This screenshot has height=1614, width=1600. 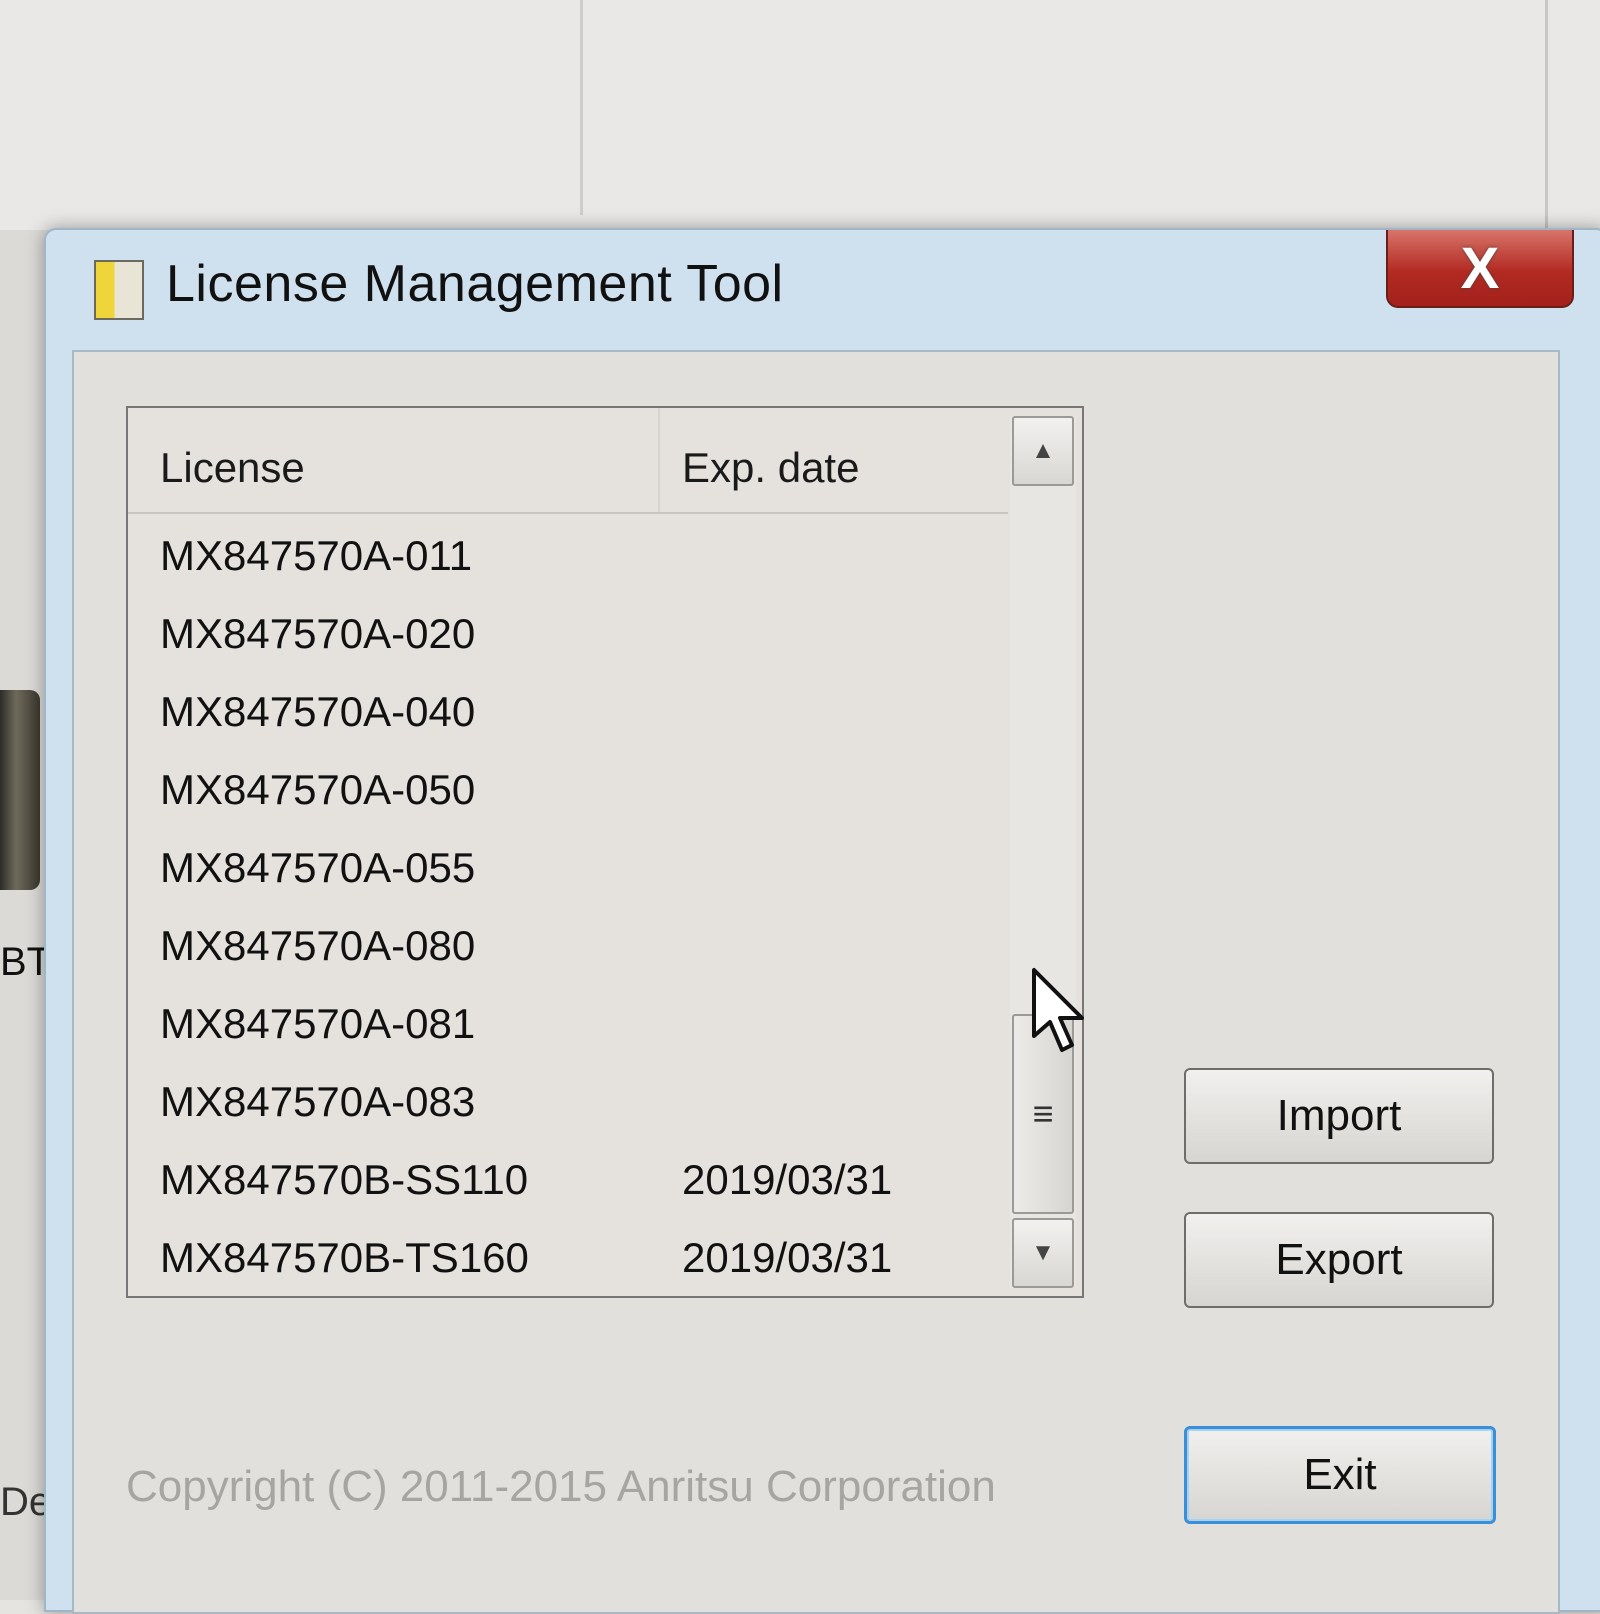 I want to click on list-row: MX847570A-055, so click(x=568, y=869).